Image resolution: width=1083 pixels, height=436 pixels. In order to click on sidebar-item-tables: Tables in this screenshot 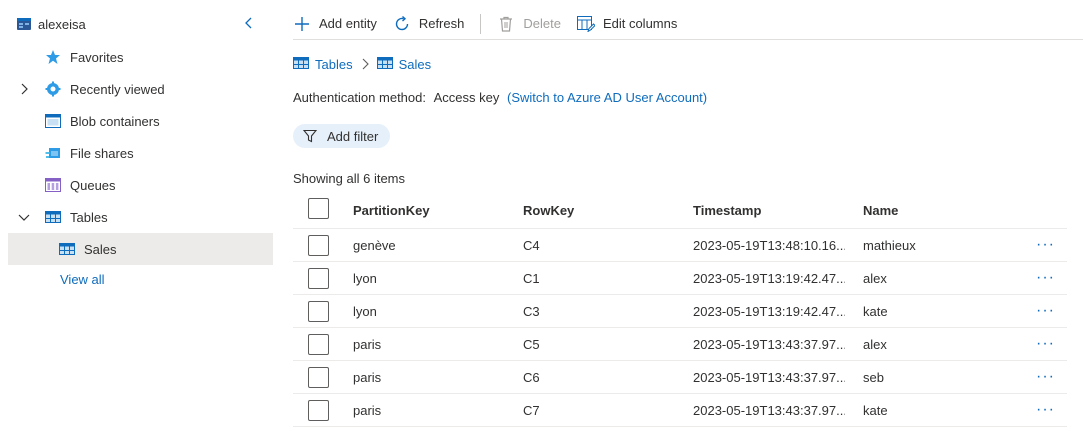, I will do `click(140, 217)`.